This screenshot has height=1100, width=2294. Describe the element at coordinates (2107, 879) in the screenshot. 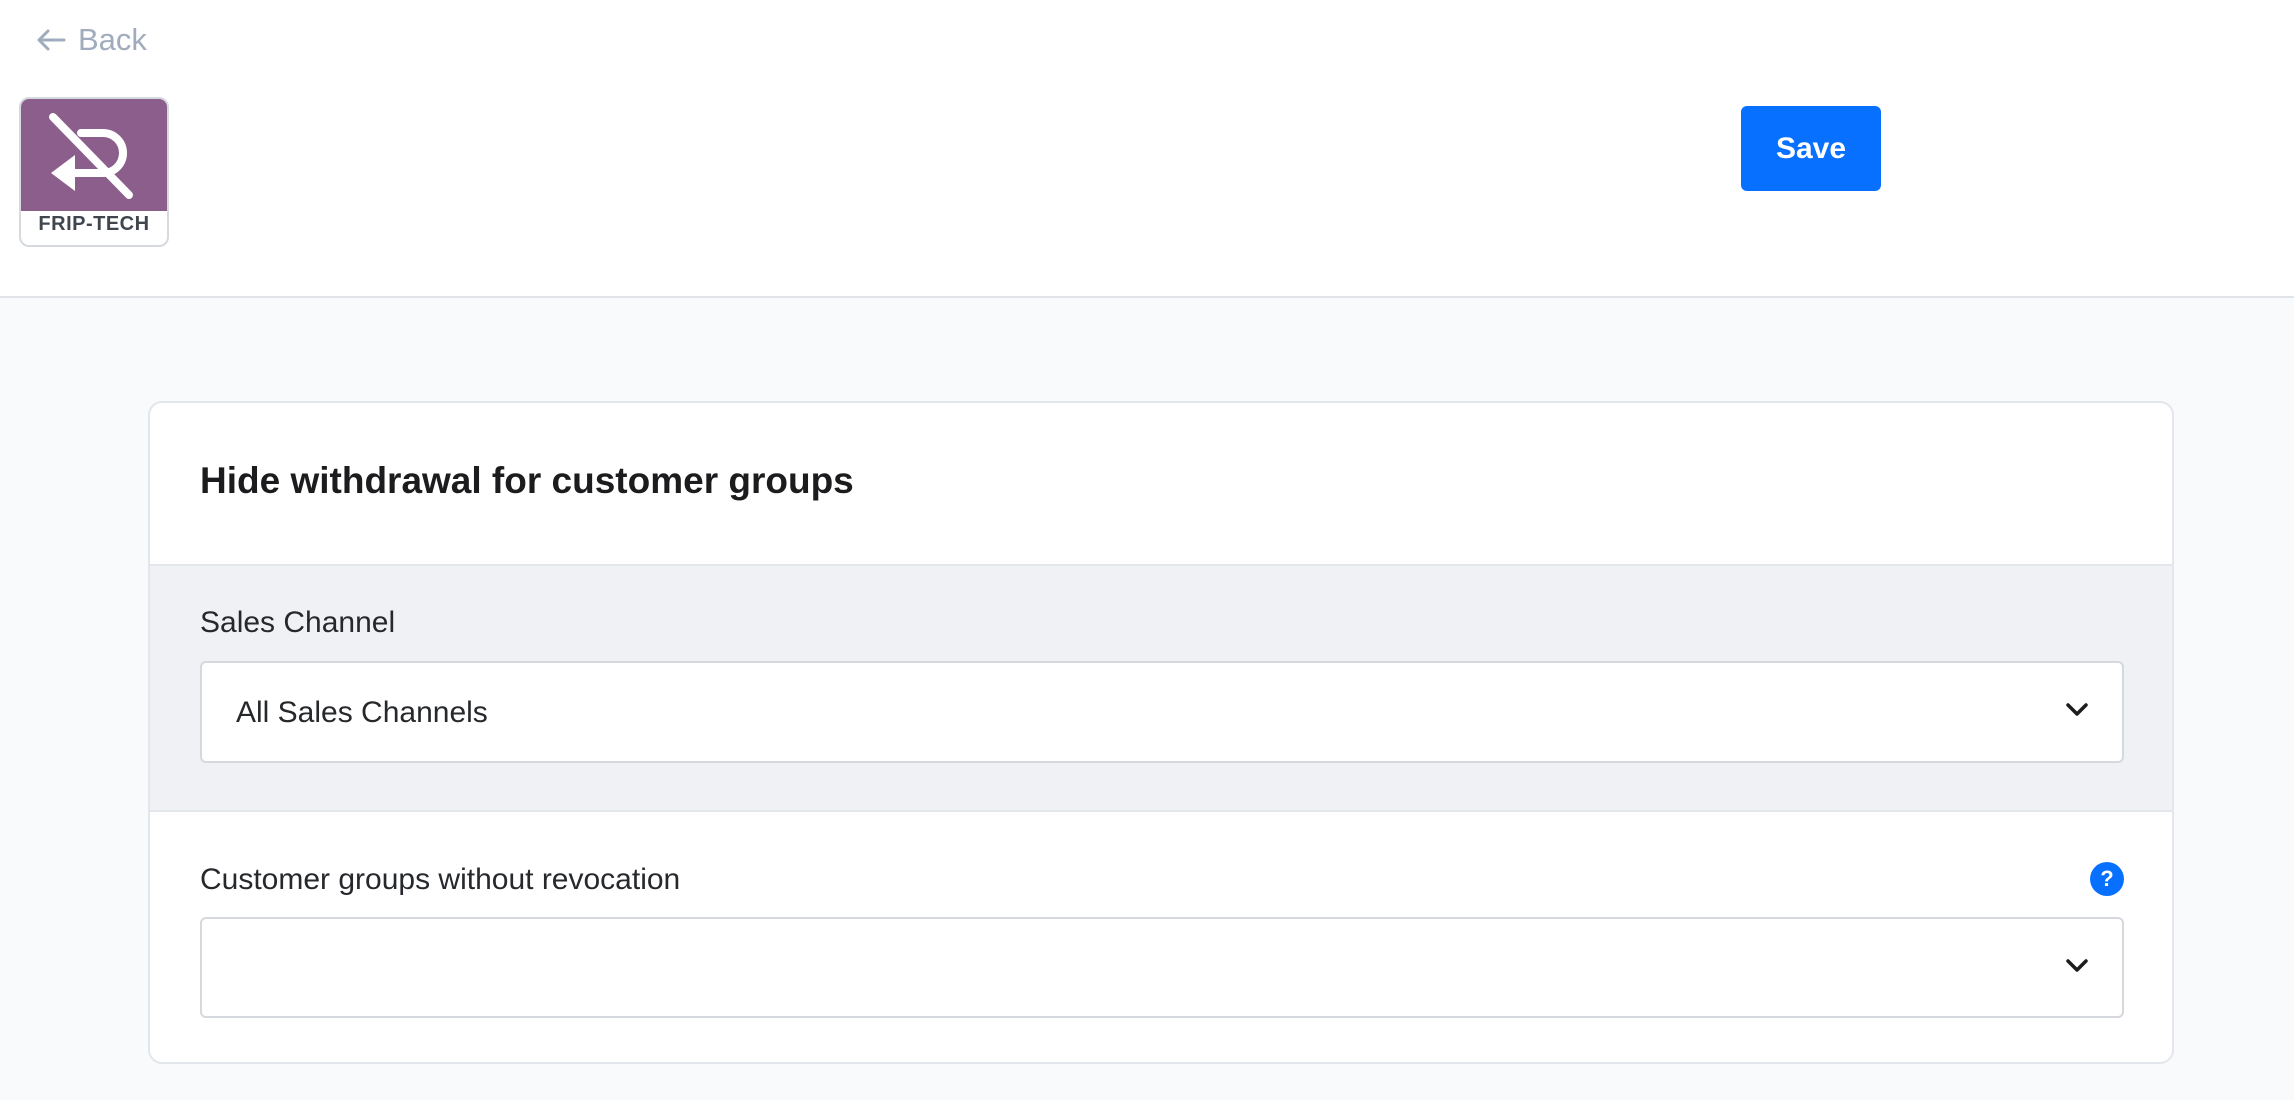

I see `help-icon: ?` at that location.